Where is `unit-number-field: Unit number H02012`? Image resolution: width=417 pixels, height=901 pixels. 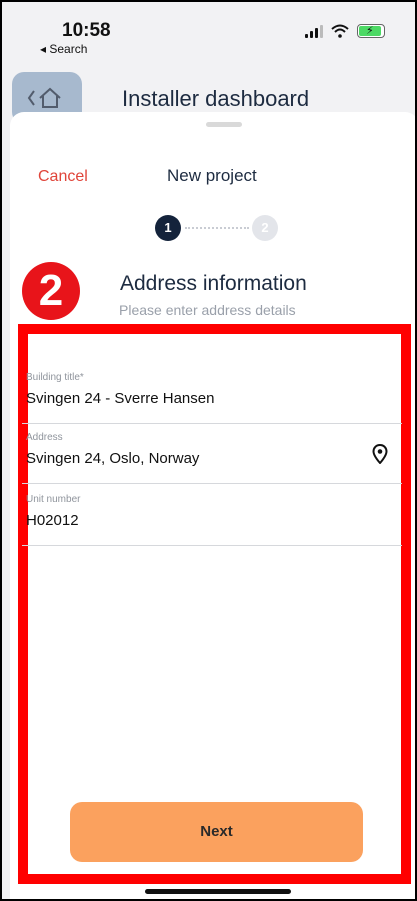 unit-number-field: Unit number H02012 is located at coordinates (212, 515).